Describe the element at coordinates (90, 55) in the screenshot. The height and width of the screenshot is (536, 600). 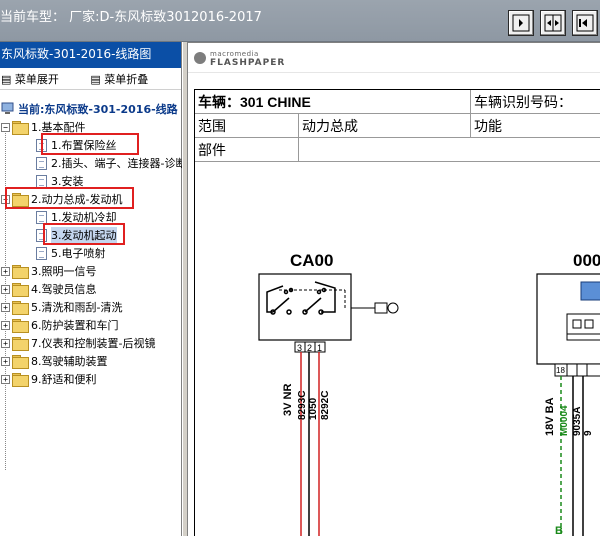
I see `tree-panel-header: 东风标致-301-2016-线路图` at that location.